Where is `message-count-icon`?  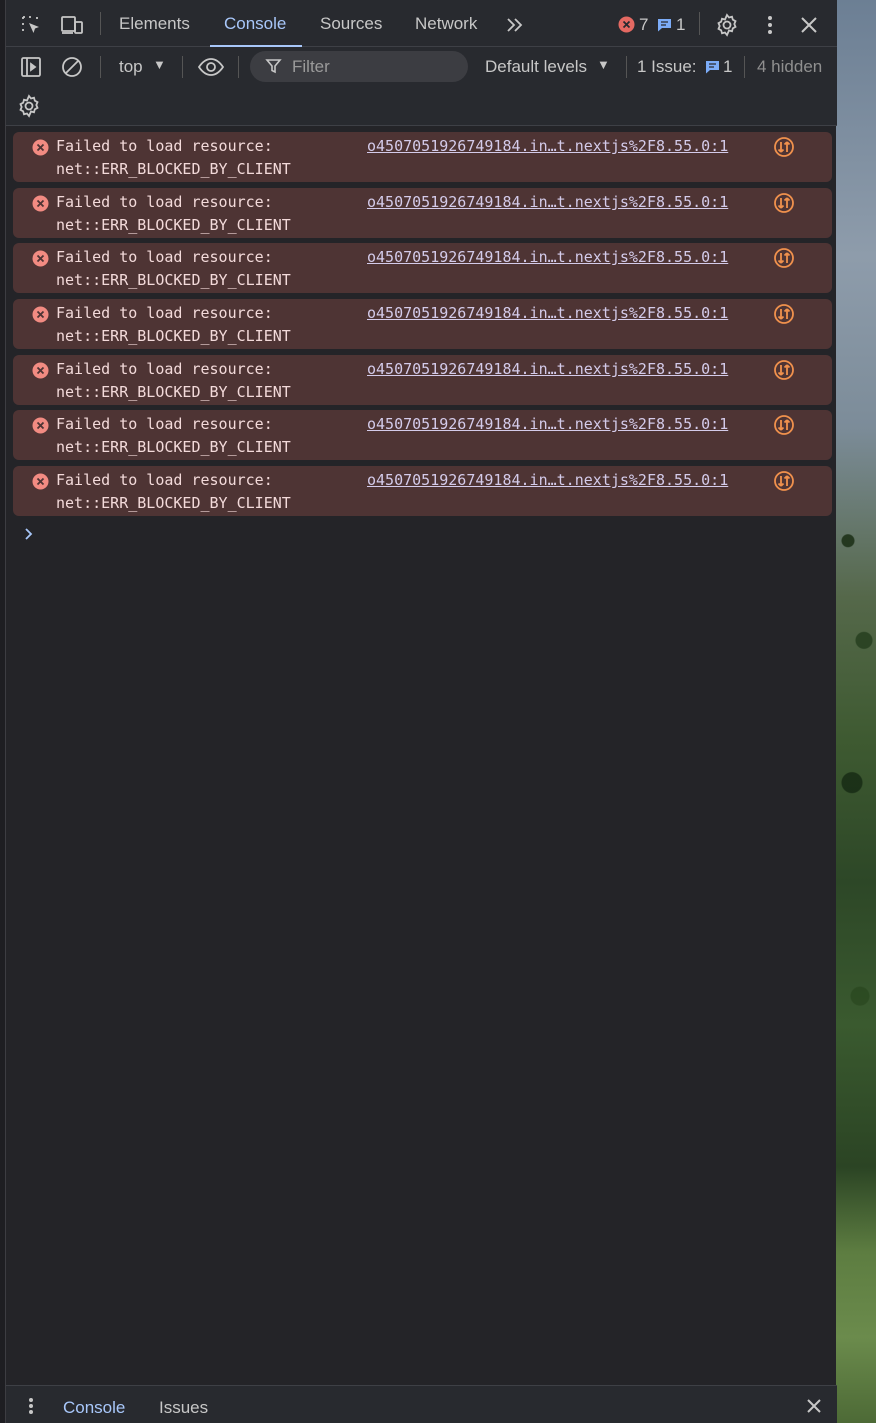 message-count-icon is located at coordinates (664, 27).